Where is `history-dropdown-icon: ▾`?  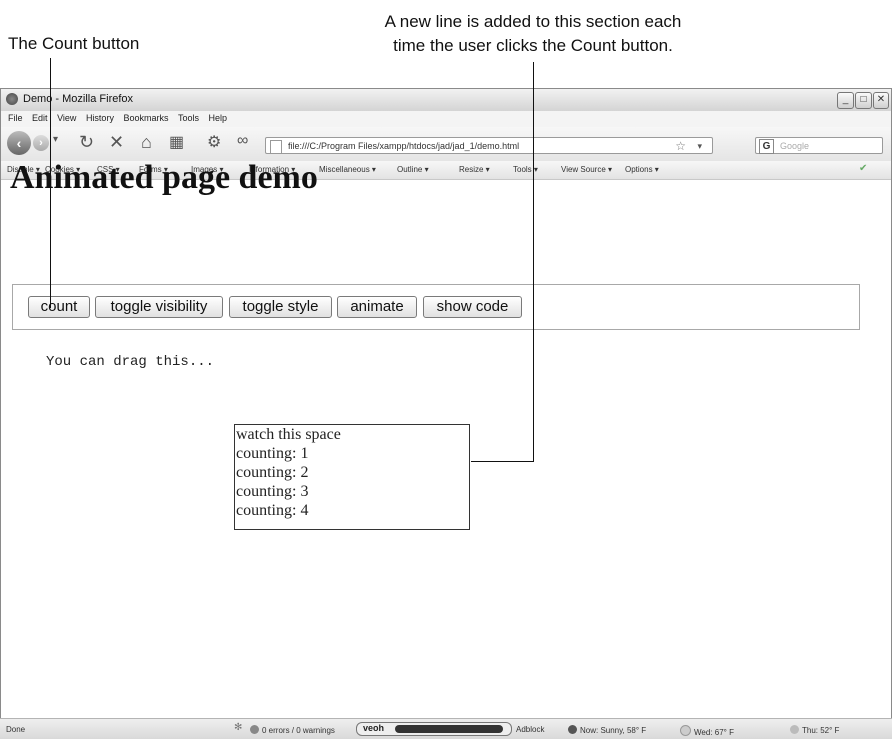
history-dropdown-icon: ▾ is located at coordinates (55, 139).